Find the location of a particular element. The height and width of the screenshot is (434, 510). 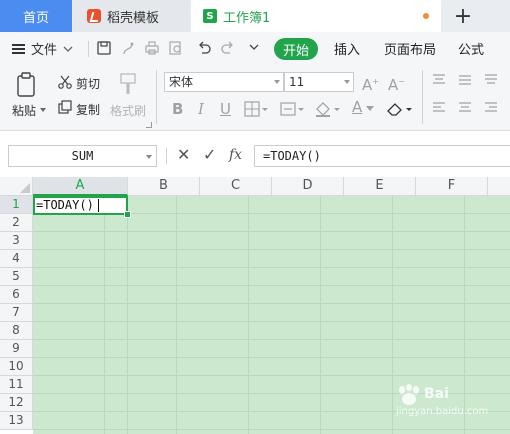

decrease-font-icon: A− is located at coordinates (396, 83).